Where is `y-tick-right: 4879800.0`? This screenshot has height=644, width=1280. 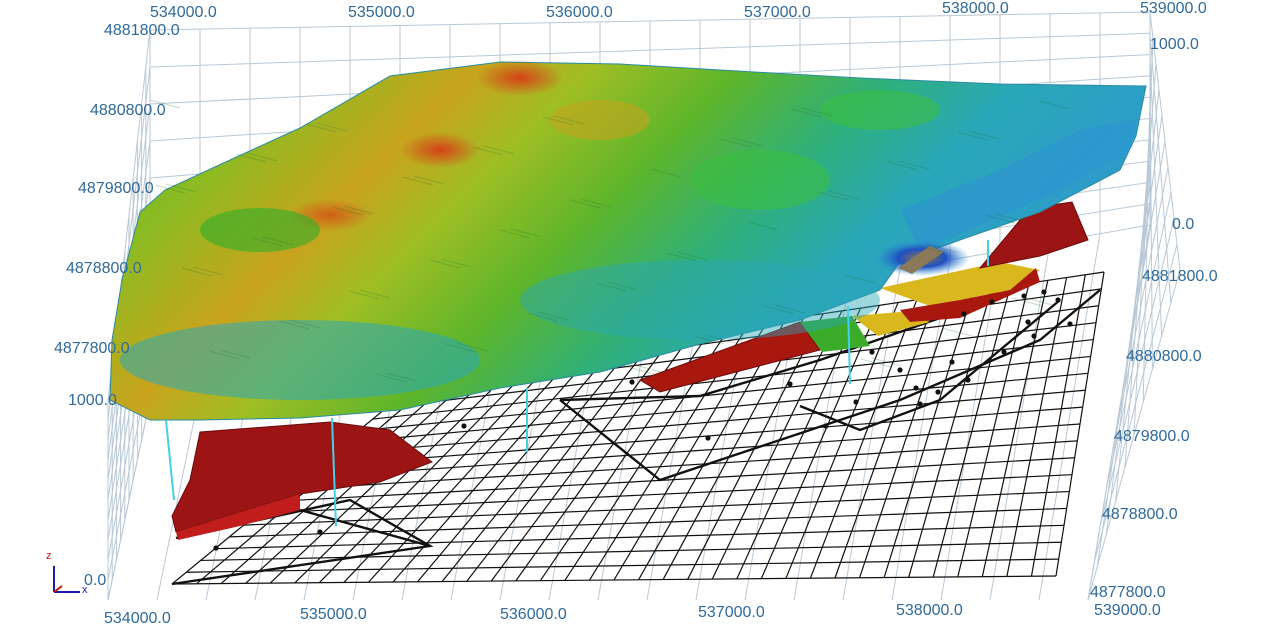 y-tick-right: 4879800.0 is located at coordinates (1152, 436).